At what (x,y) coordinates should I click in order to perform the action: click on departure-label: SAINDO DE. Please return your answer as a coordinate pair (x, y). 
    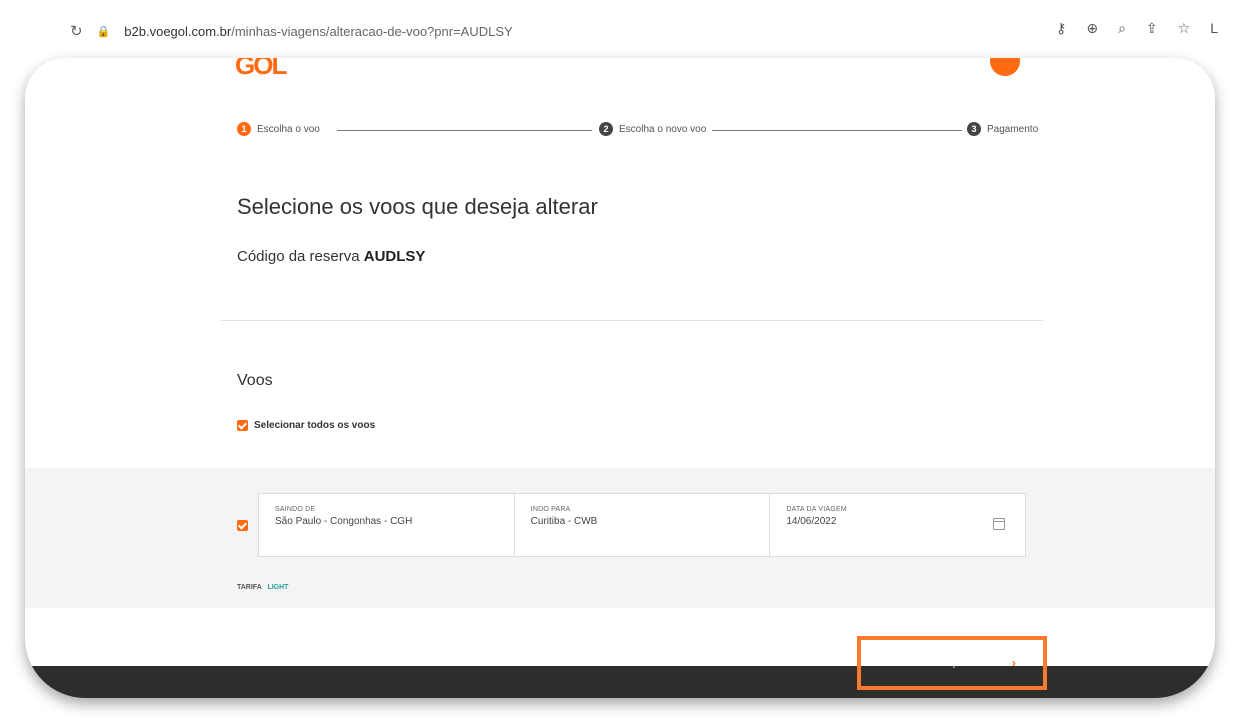
    Looking at the image, I should click on (295, 509).